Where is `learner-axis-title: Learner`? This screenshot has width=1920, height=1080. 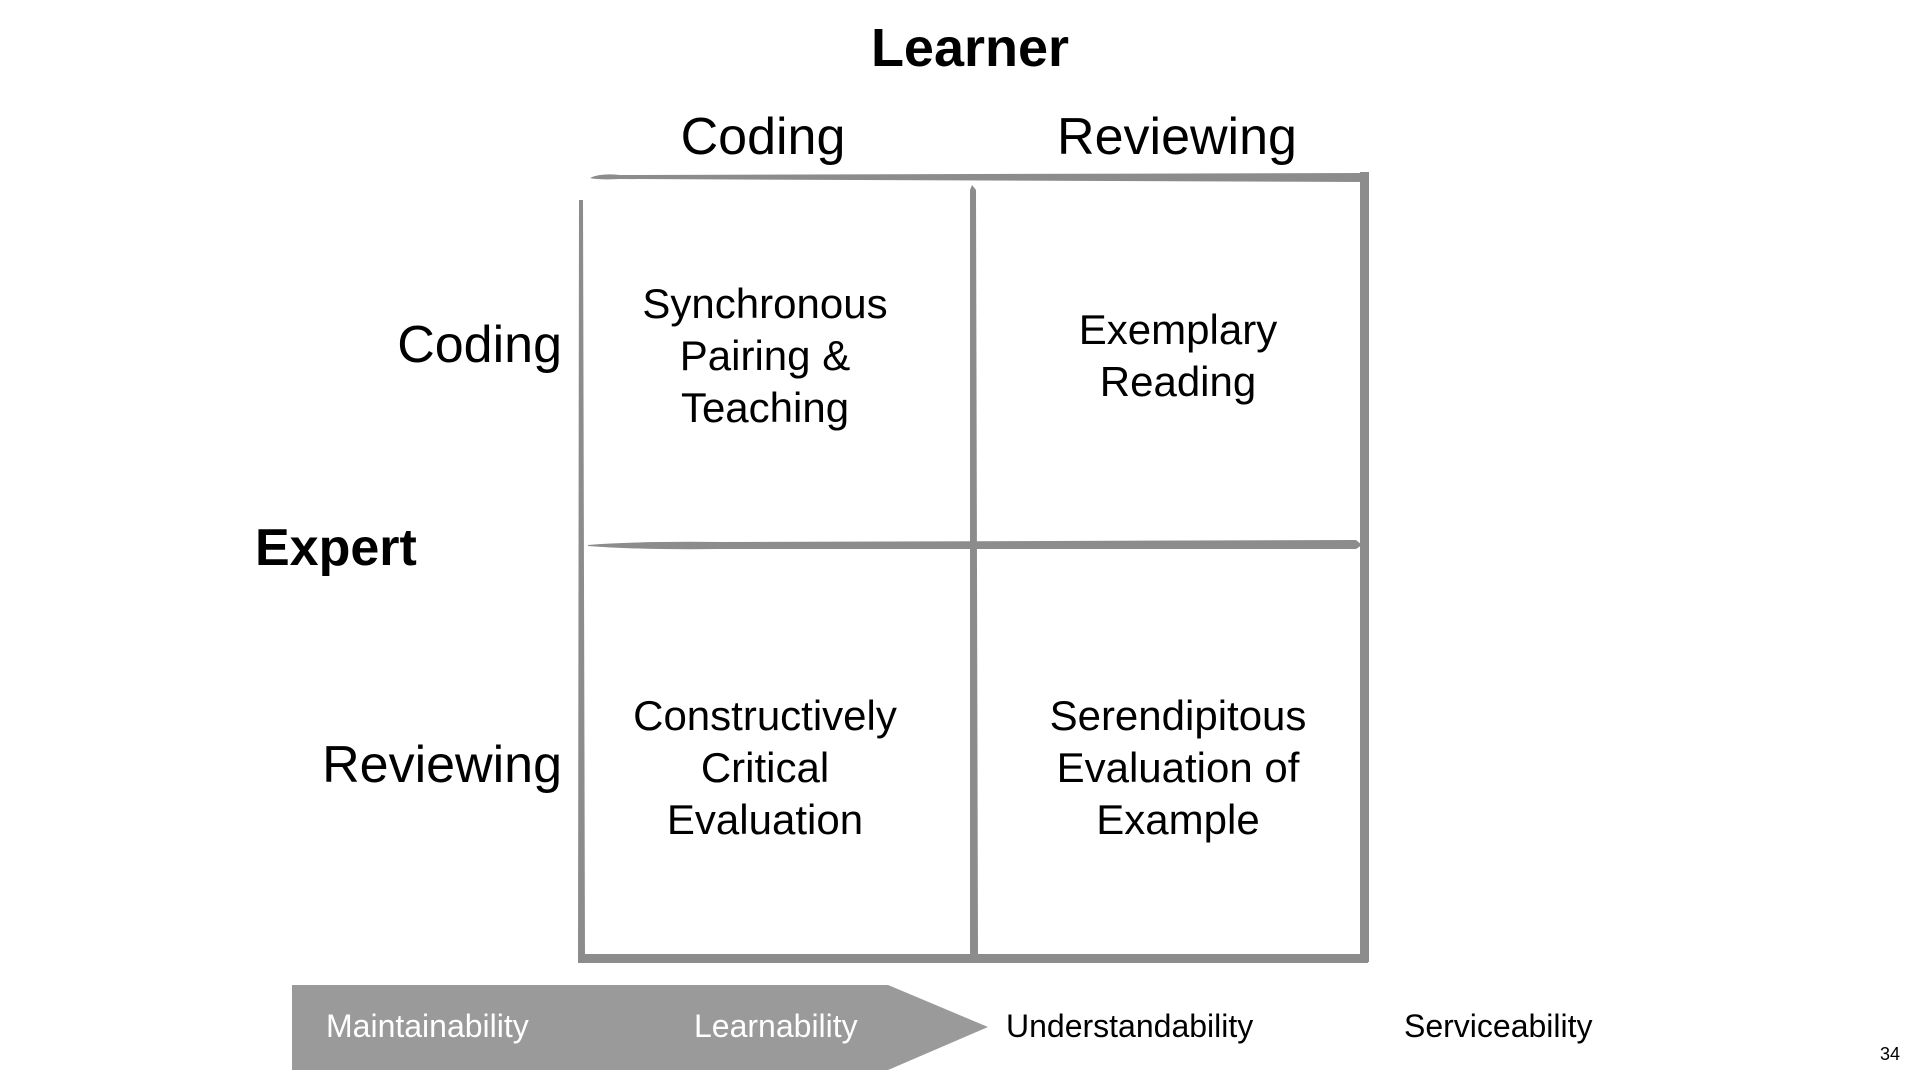
learner-axis-title: Learner is located at coordinates (970, 48).